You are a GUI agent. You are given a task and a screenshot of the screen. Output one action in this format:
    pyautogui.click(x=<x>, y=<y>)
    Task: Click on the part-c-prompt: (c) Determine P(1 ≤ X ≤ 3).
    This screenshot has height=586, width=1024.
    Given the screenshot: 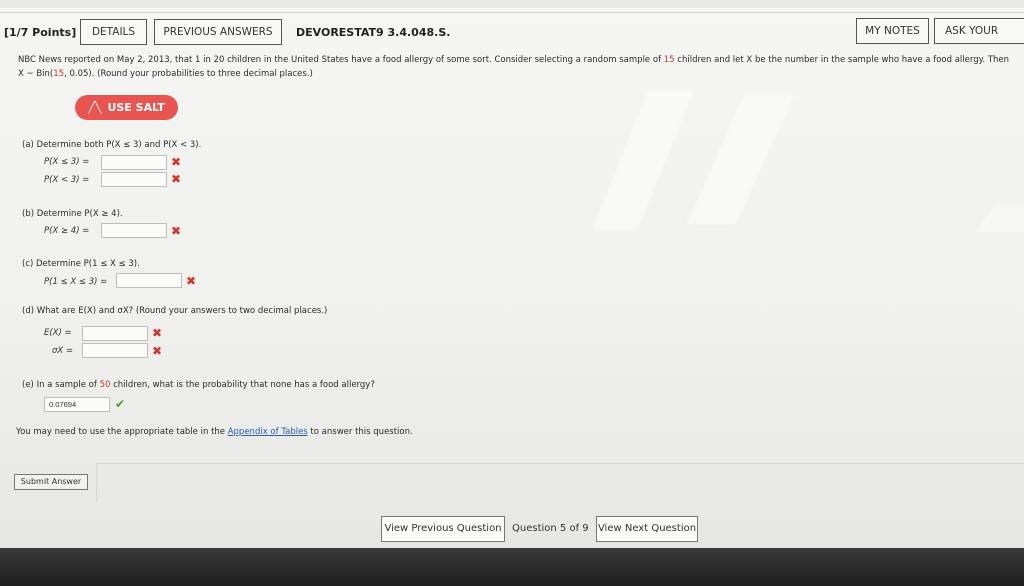 What is the action you would take?
    pyautogui.click(x=81, y=264)
    